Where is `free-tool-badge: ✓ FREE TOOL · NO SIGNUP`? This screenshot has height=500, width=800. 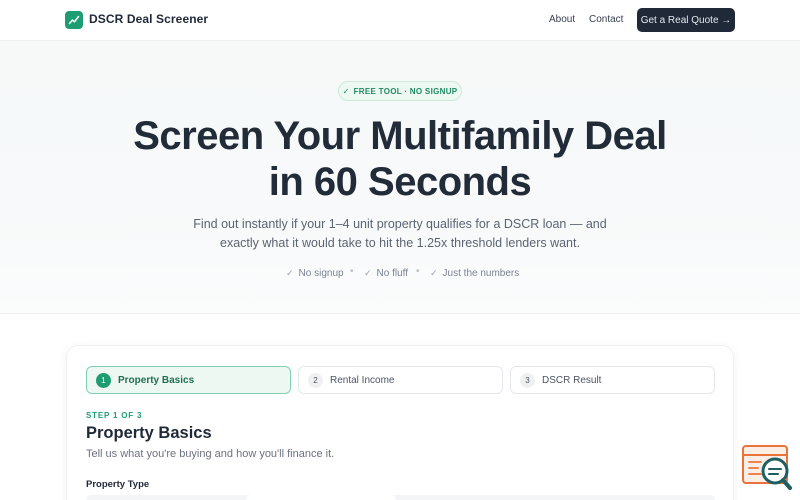
free-tool-badge: ✓ FREE TOOL · NO SIGNUP is located at coordinates (400, 91).